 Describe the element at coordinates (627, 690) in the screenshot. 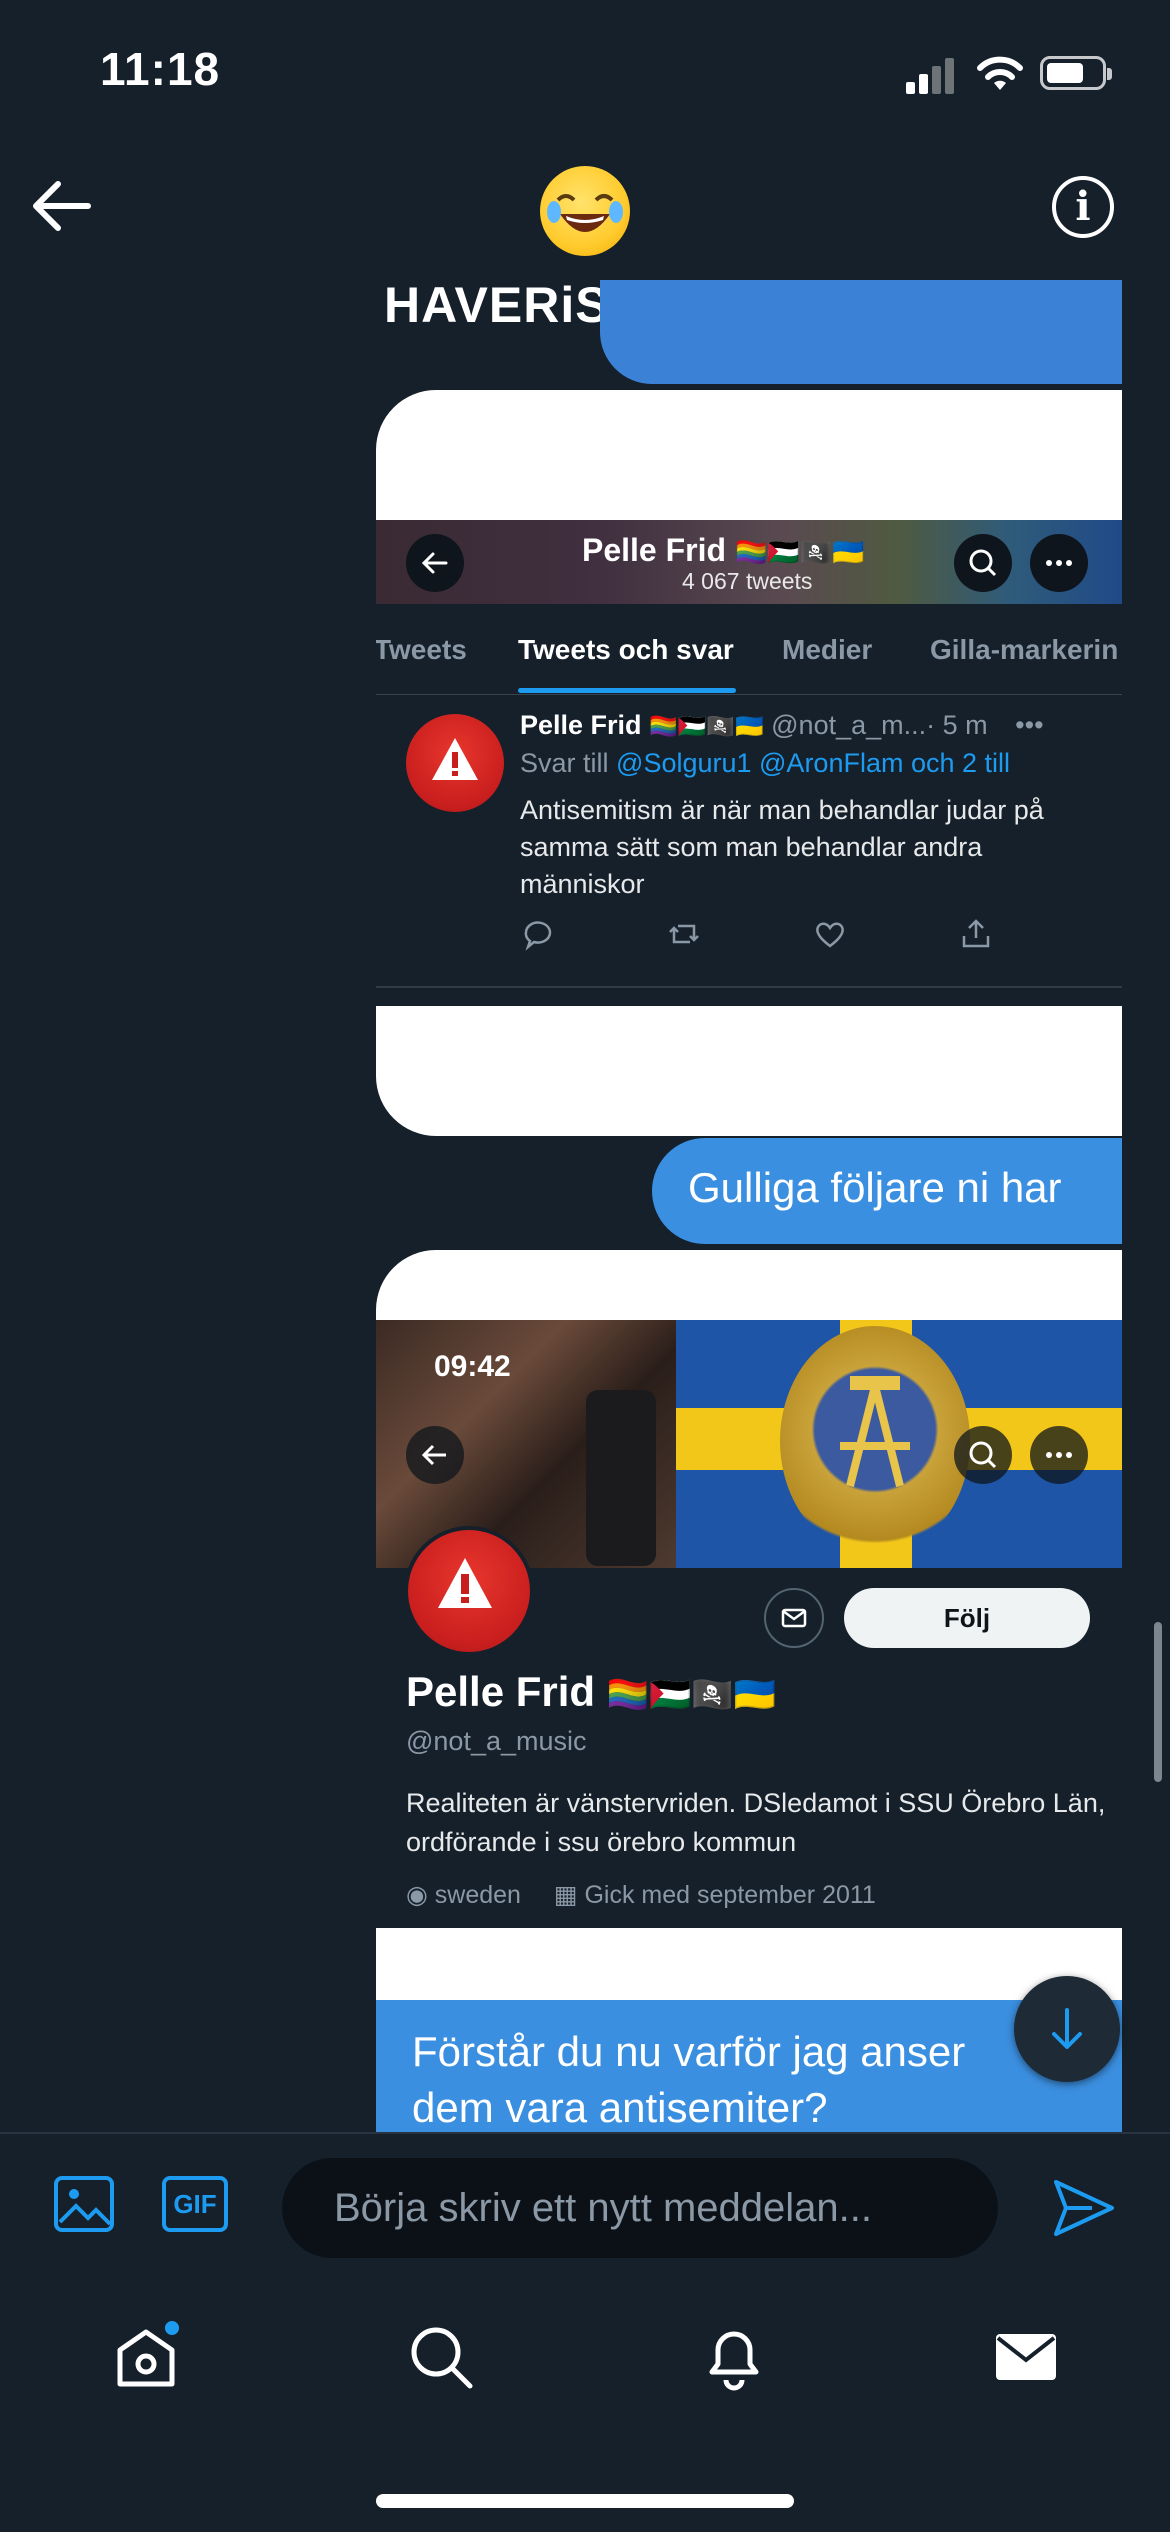

I see `active-tab-indicator` at that location.